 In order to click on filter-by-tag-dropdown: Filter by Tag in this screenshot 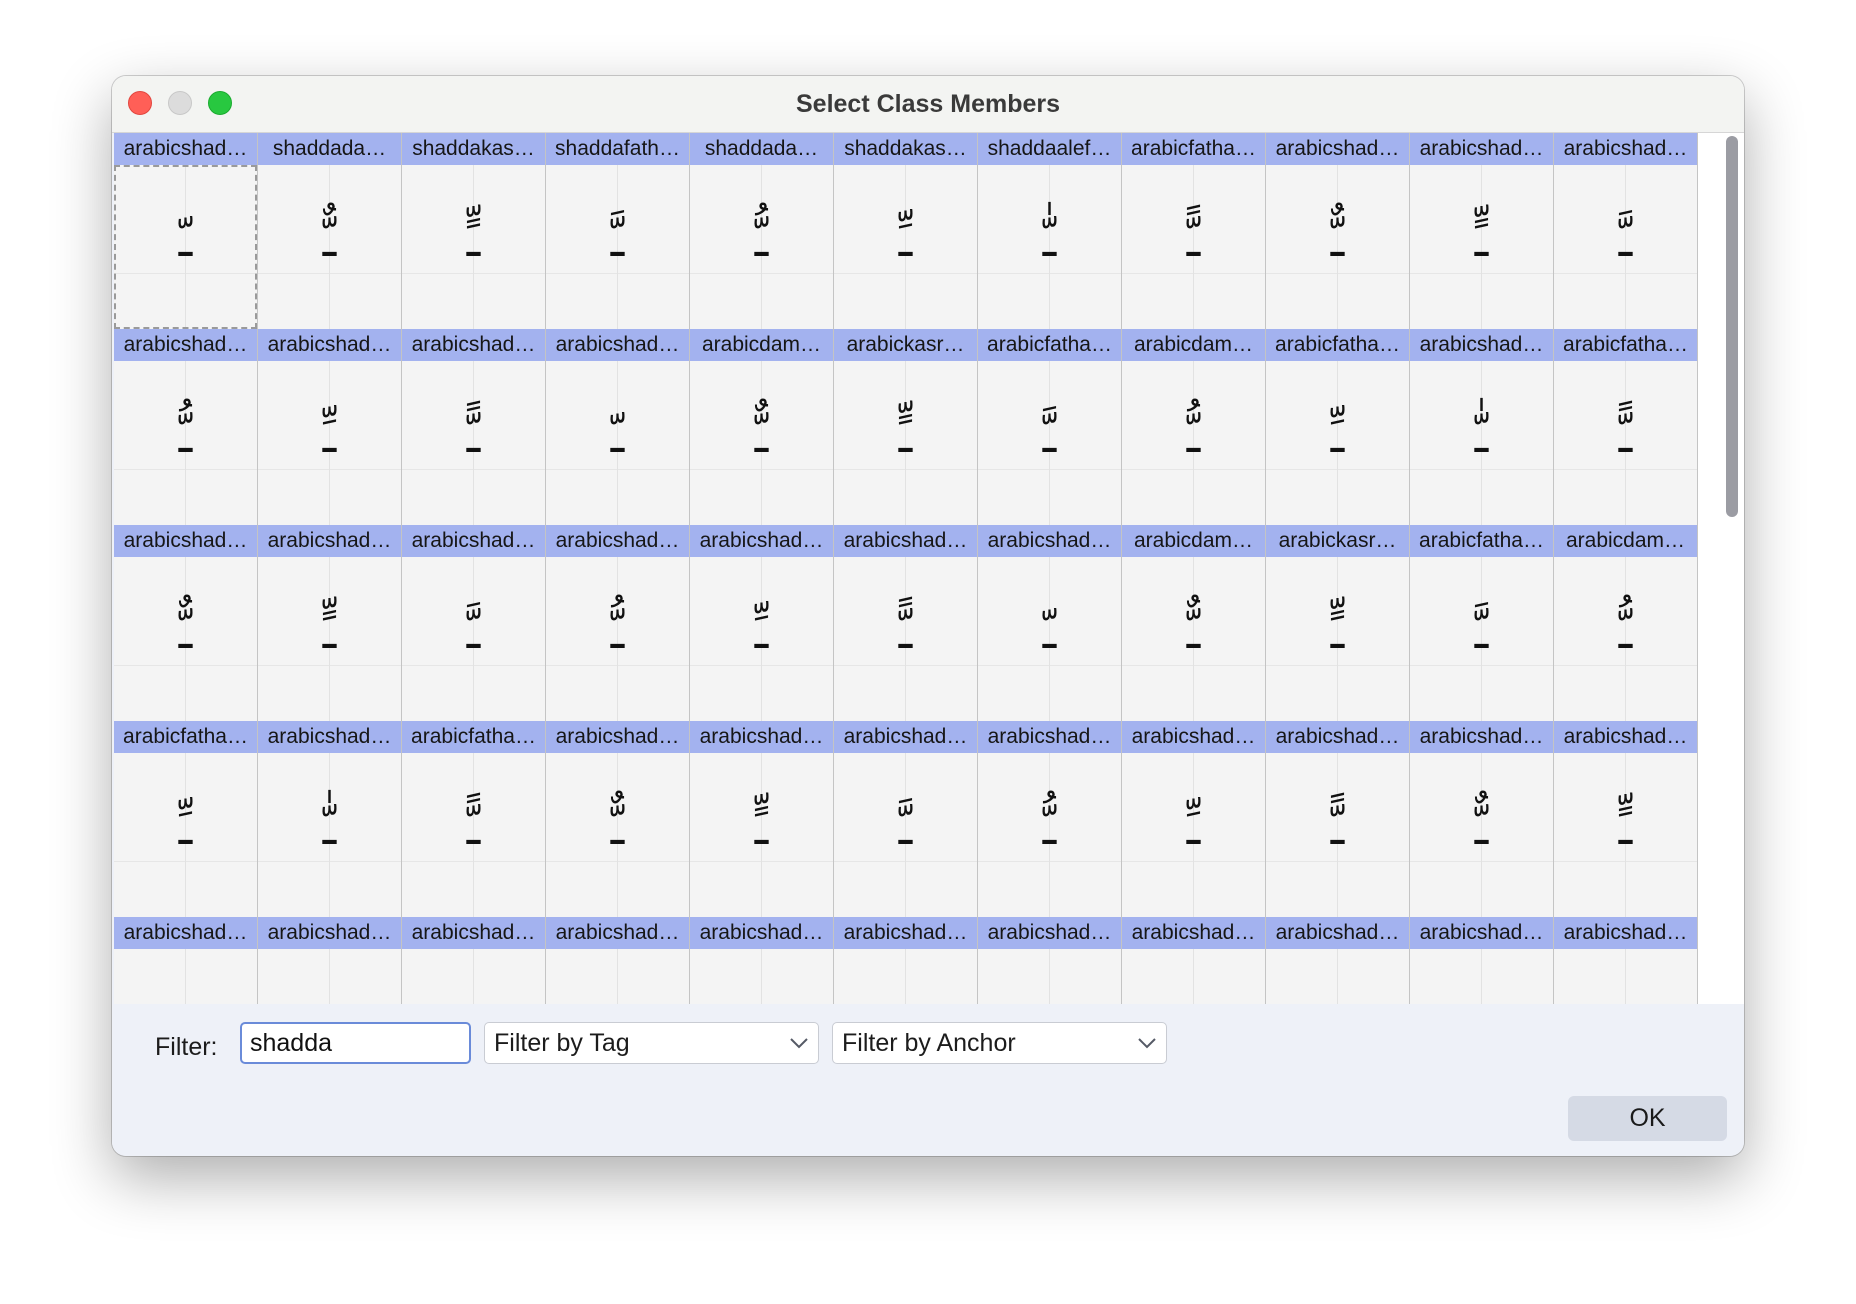, I will do `click(651, 1043)`.